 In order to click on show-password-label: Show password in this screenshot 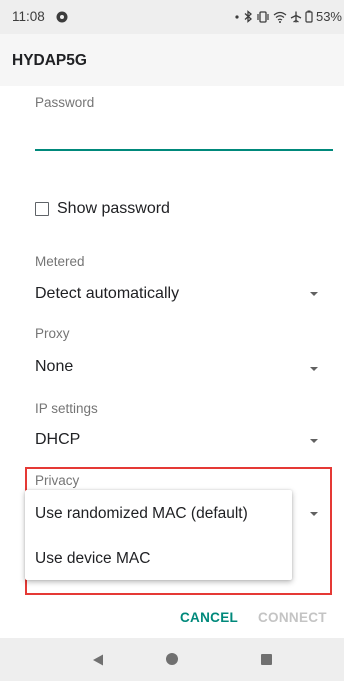, I will do `click(113, 209)`.